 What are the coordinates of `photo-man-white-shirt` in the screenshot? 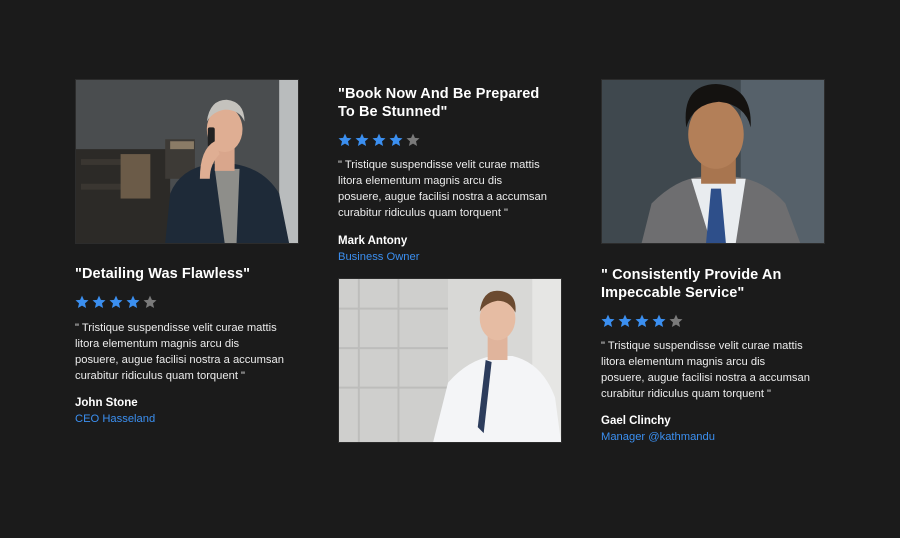 It's located at (450, 360).